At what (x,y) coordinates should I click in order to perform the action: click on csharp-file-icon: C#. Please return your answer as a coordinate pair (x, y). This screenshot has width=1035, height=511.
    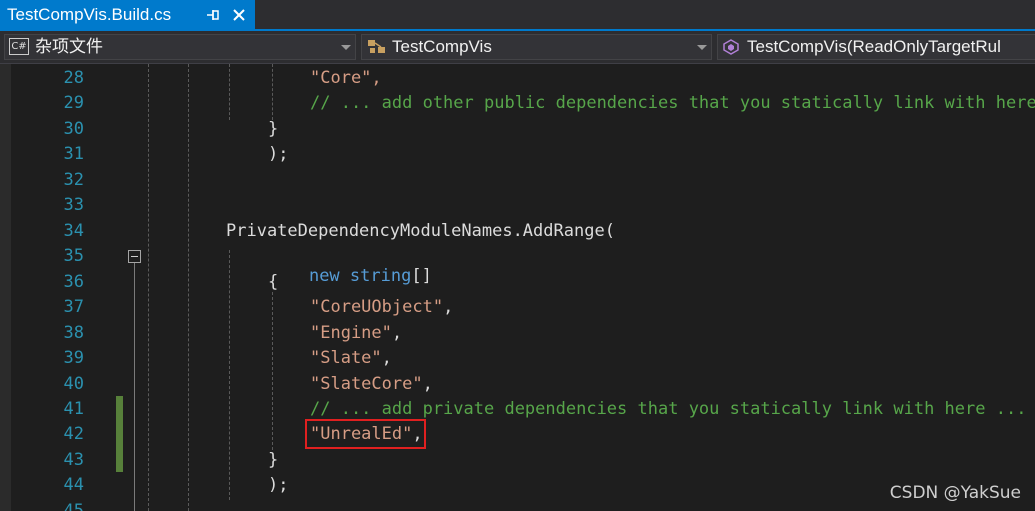
    Looking at the image, I should click on (19, 46).